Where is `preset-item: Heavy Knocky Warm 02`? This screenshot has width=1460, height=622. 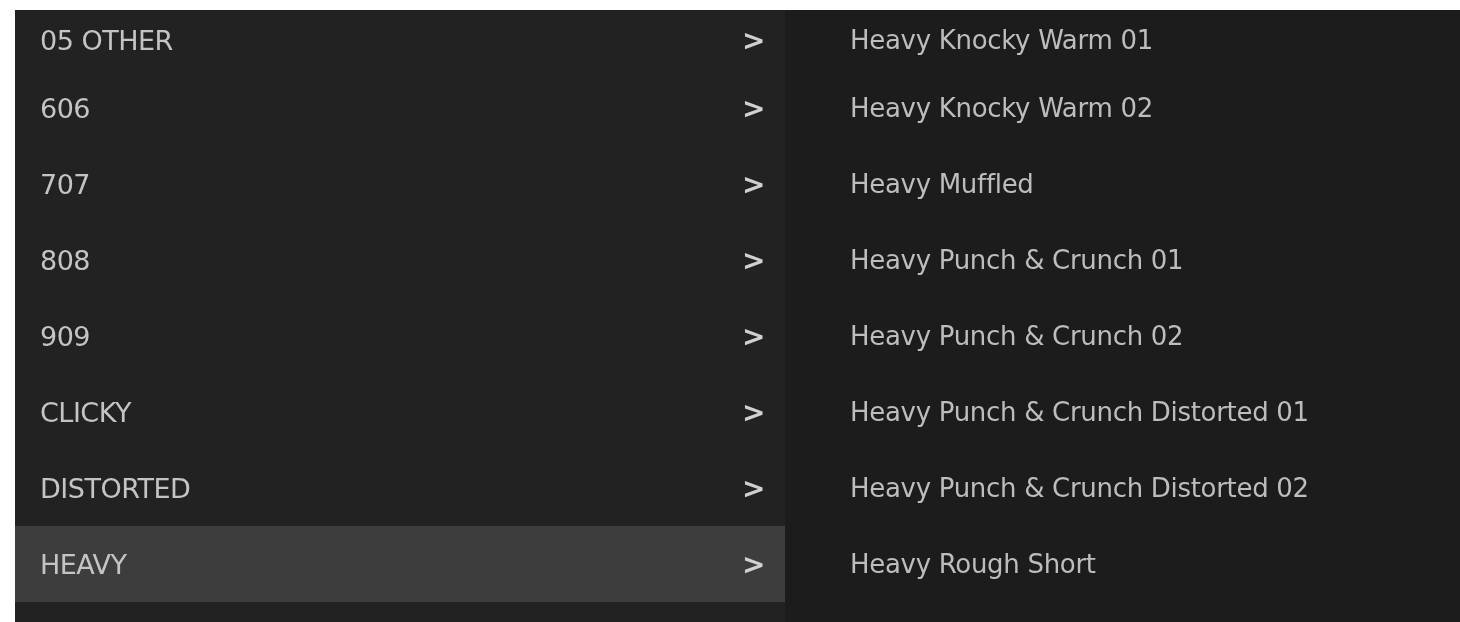
preset-item: Heavy Knocky Warm 02 is located at coordinates (1122, 108).